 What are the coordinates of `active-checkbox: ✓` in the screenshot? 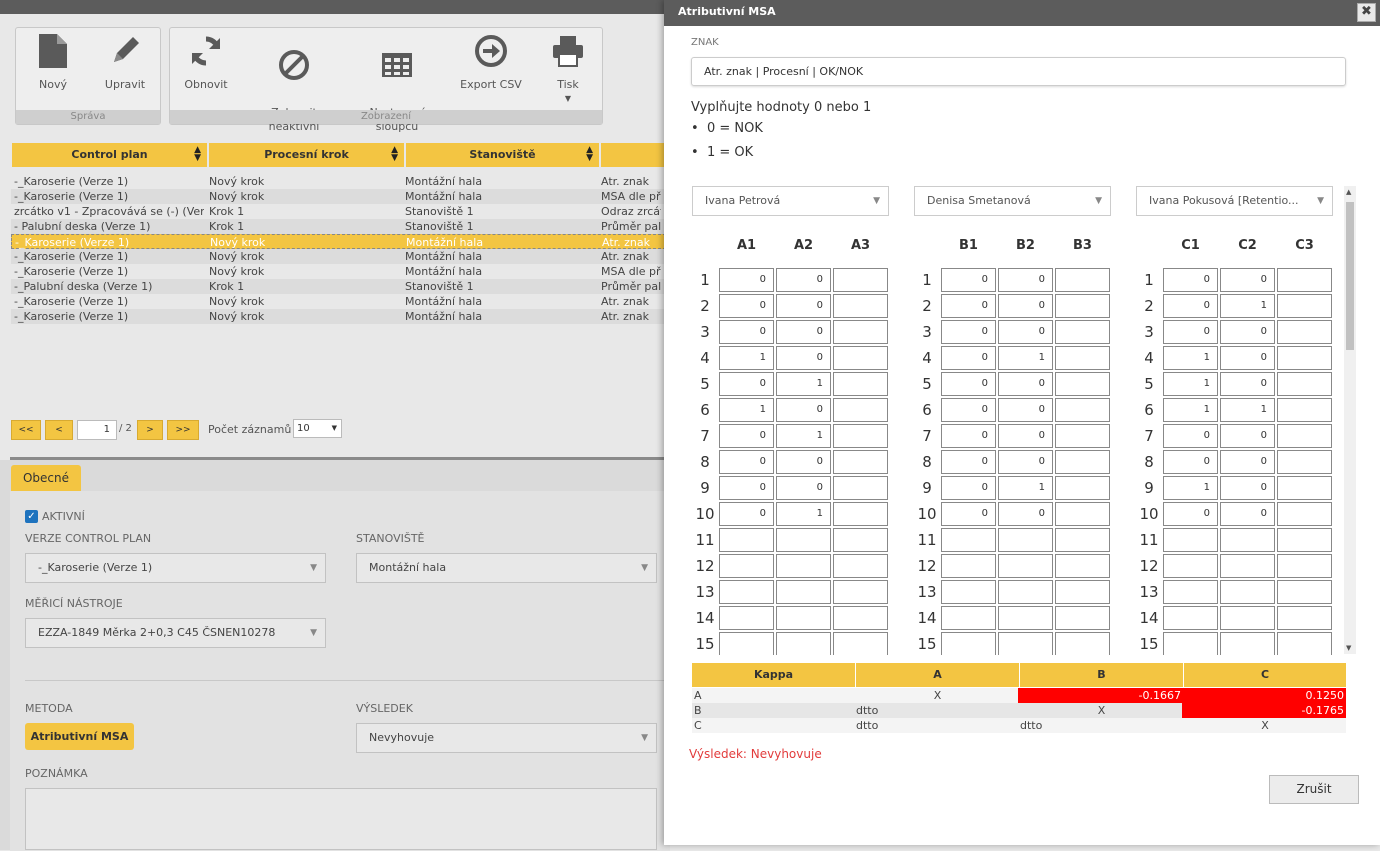 It's located at (31, 516).